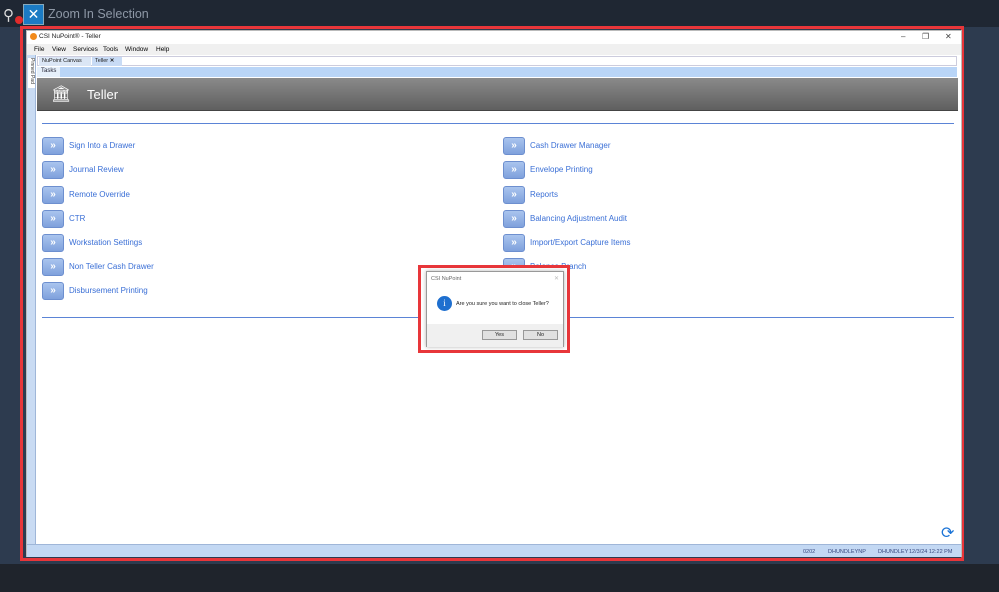 This screenshot has height=592, width=999. Describe the element at coordinates (31, 300) in the screenshot. I see `side-panel: Pinned Pad` at that location.